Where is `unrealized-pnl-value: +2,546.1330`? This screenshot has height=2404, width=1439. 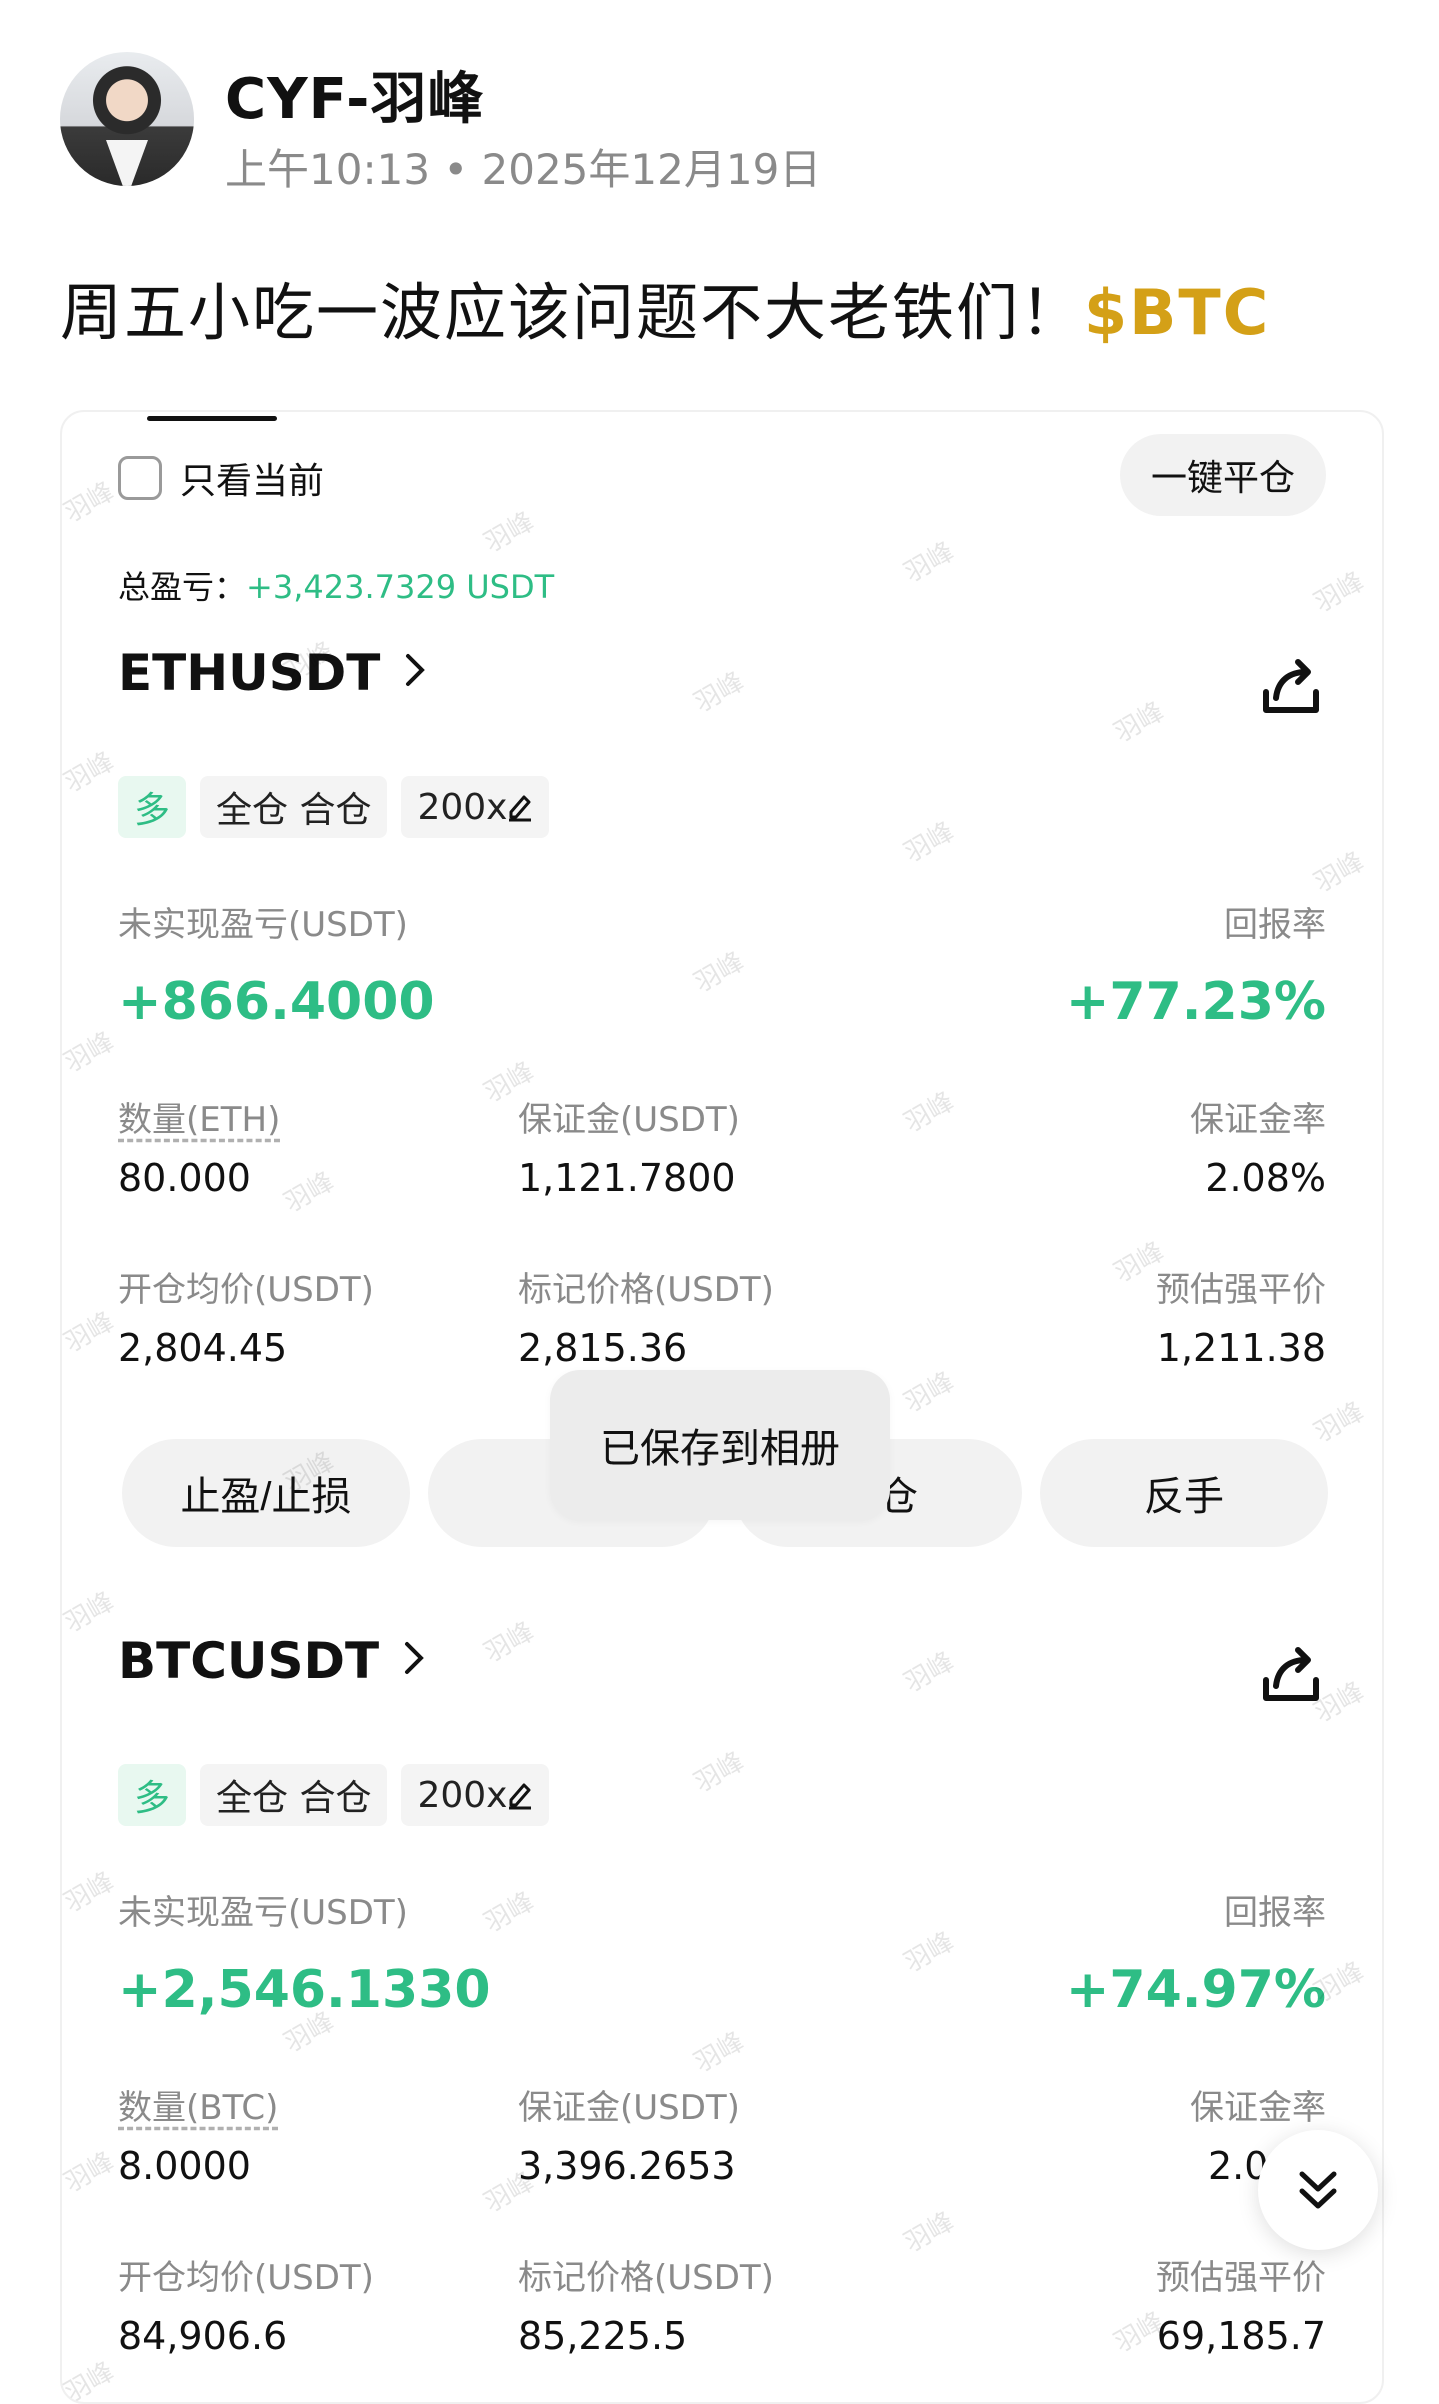
unrealized-pnl-value: +2,546.1330 is located at coordinates (304, 1990).